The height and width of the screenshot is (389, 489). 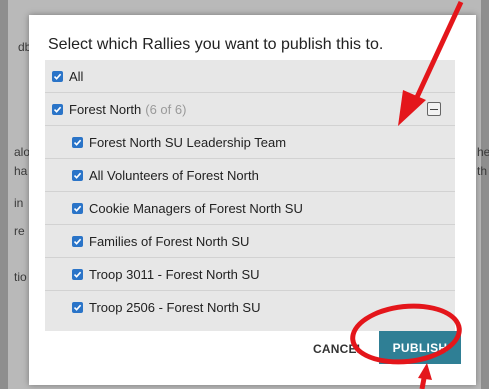 What do you see at coordinates (431, 194) in the screenshot?
I see `annotation-arrows` at bounding box center [431, 194].